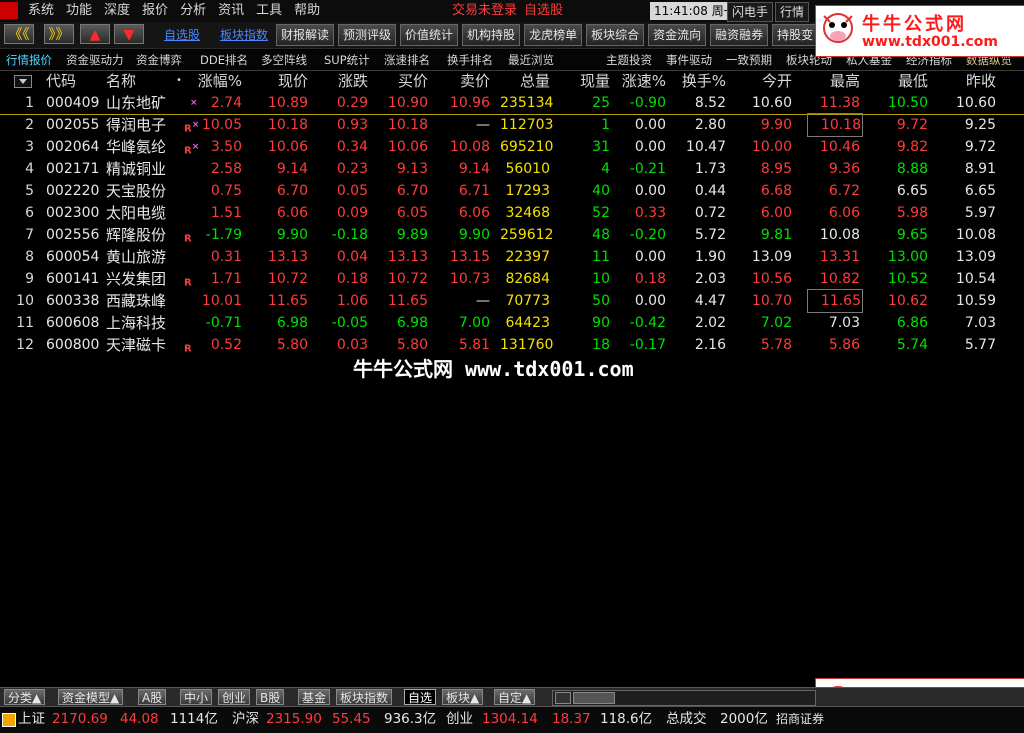 This screenshot has width=1024, height=733. I want to click on link-sector-index: 板块指数, so click(244, 35).